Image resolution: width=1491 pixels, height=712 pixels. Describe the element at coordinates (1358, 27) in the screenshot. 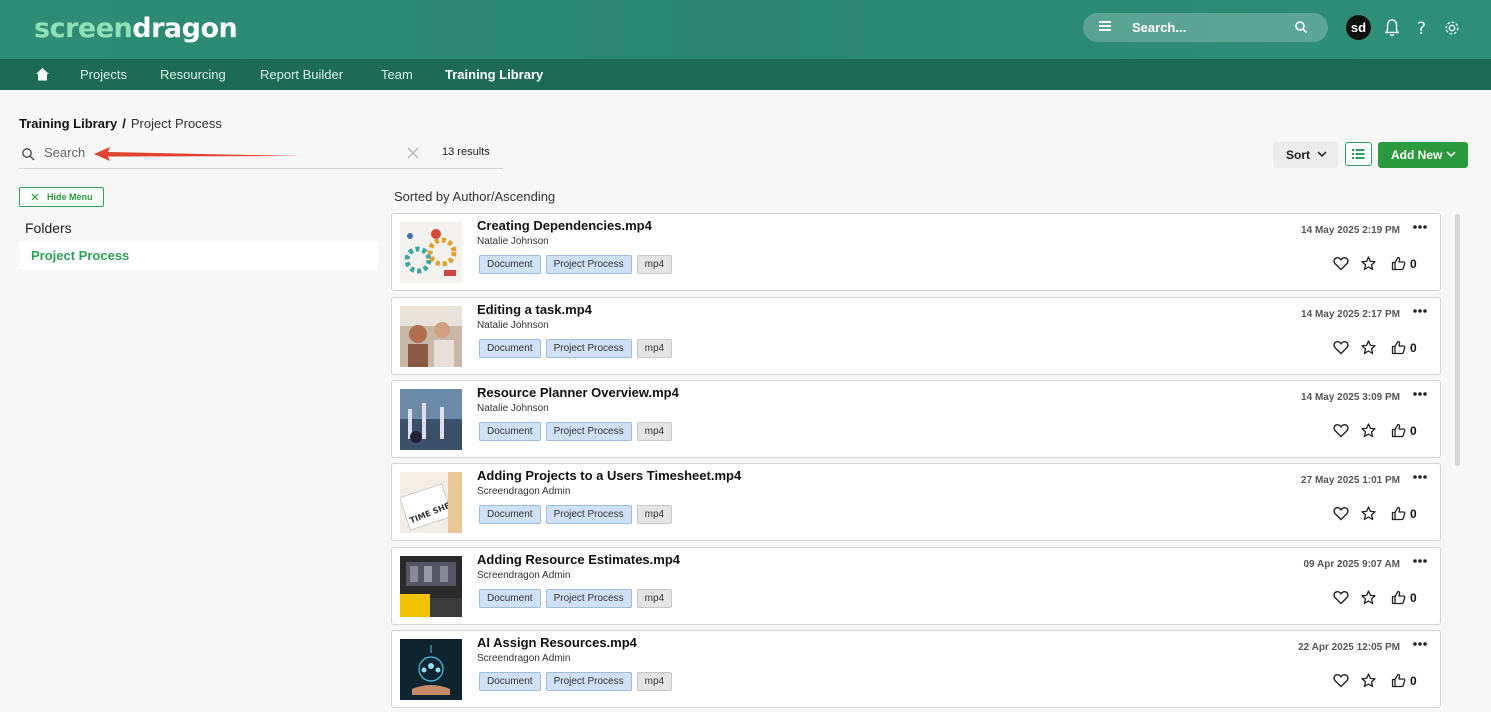

I see `user-avatar: sd` at that location.